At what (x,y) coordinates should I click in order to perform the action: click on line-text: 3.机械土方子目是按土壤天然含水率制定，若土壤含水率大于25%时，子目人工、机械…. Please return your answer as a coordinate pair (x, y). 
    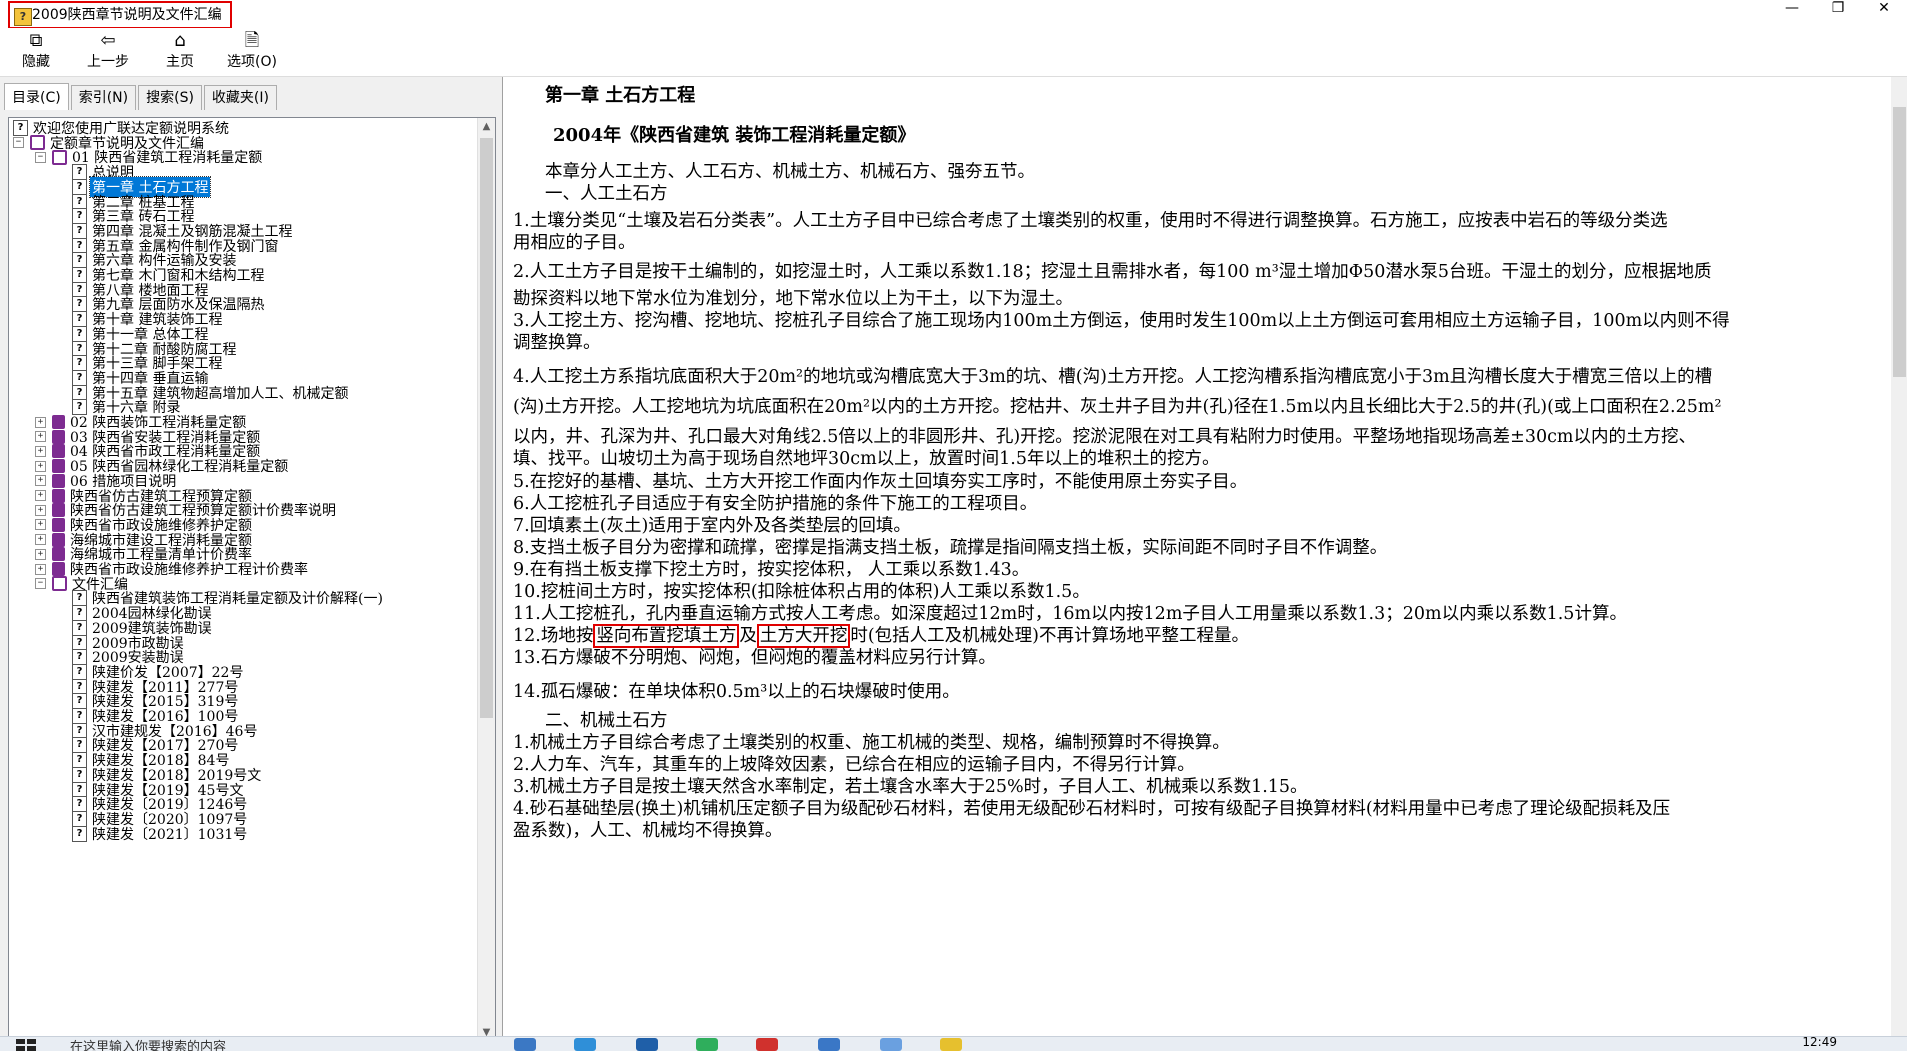
    Looking at the image, I should click on (910, 787).